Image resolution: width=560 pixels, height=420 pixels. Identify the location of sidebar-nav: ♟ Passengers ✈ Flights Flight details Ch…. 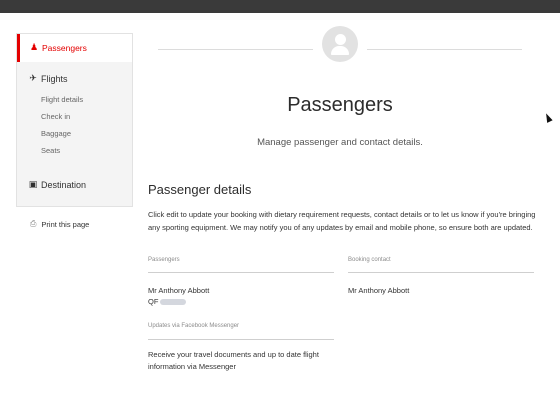
(74, 120).